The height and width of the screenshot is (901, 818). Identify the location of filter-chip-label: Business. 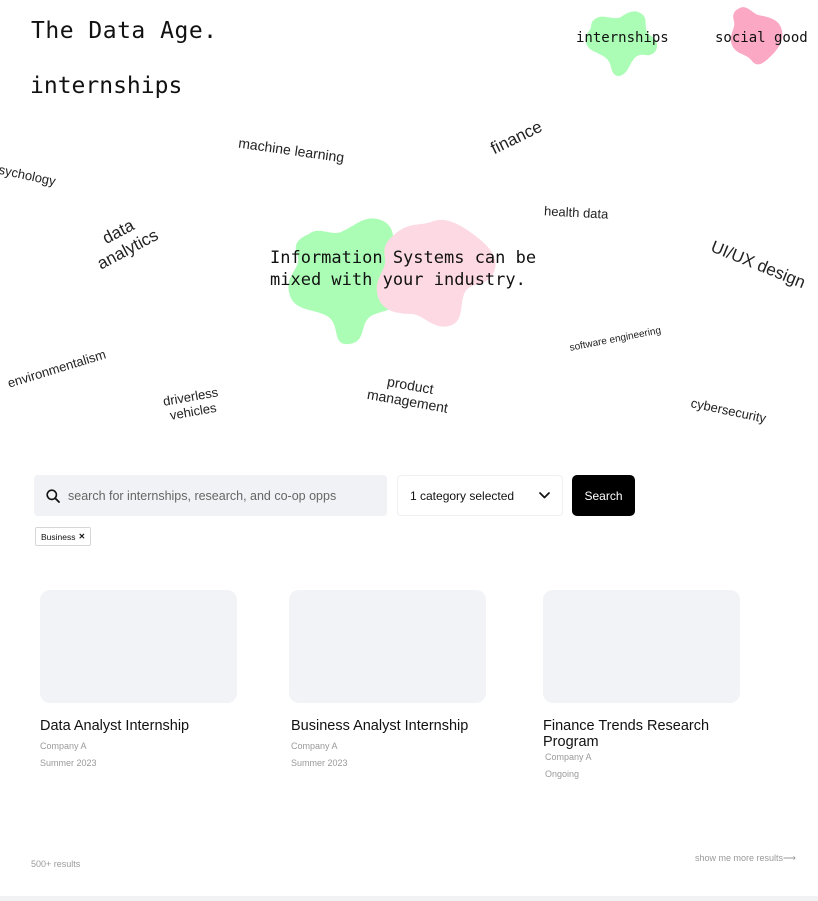
(58, 536).